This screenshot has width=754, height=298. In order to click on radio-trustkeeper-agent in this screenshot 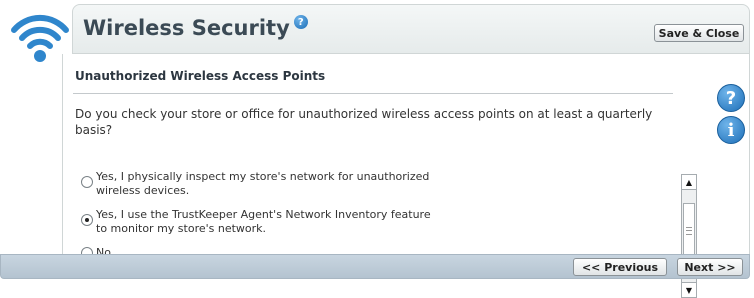, I will do `click(87, 220)`.